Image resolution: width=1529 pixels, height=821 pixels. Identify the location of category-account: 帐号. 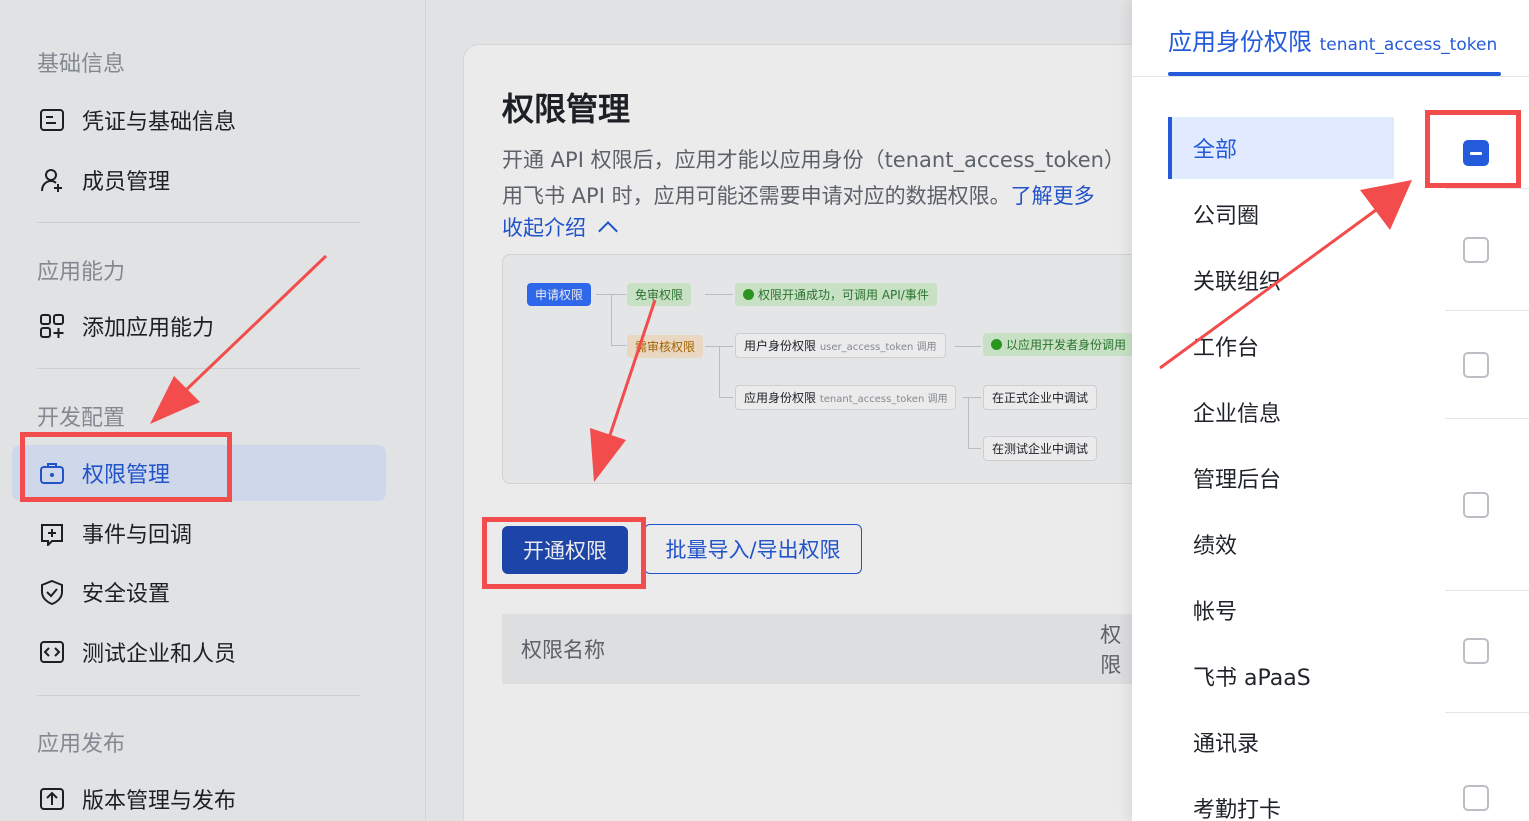
(1281, 610).